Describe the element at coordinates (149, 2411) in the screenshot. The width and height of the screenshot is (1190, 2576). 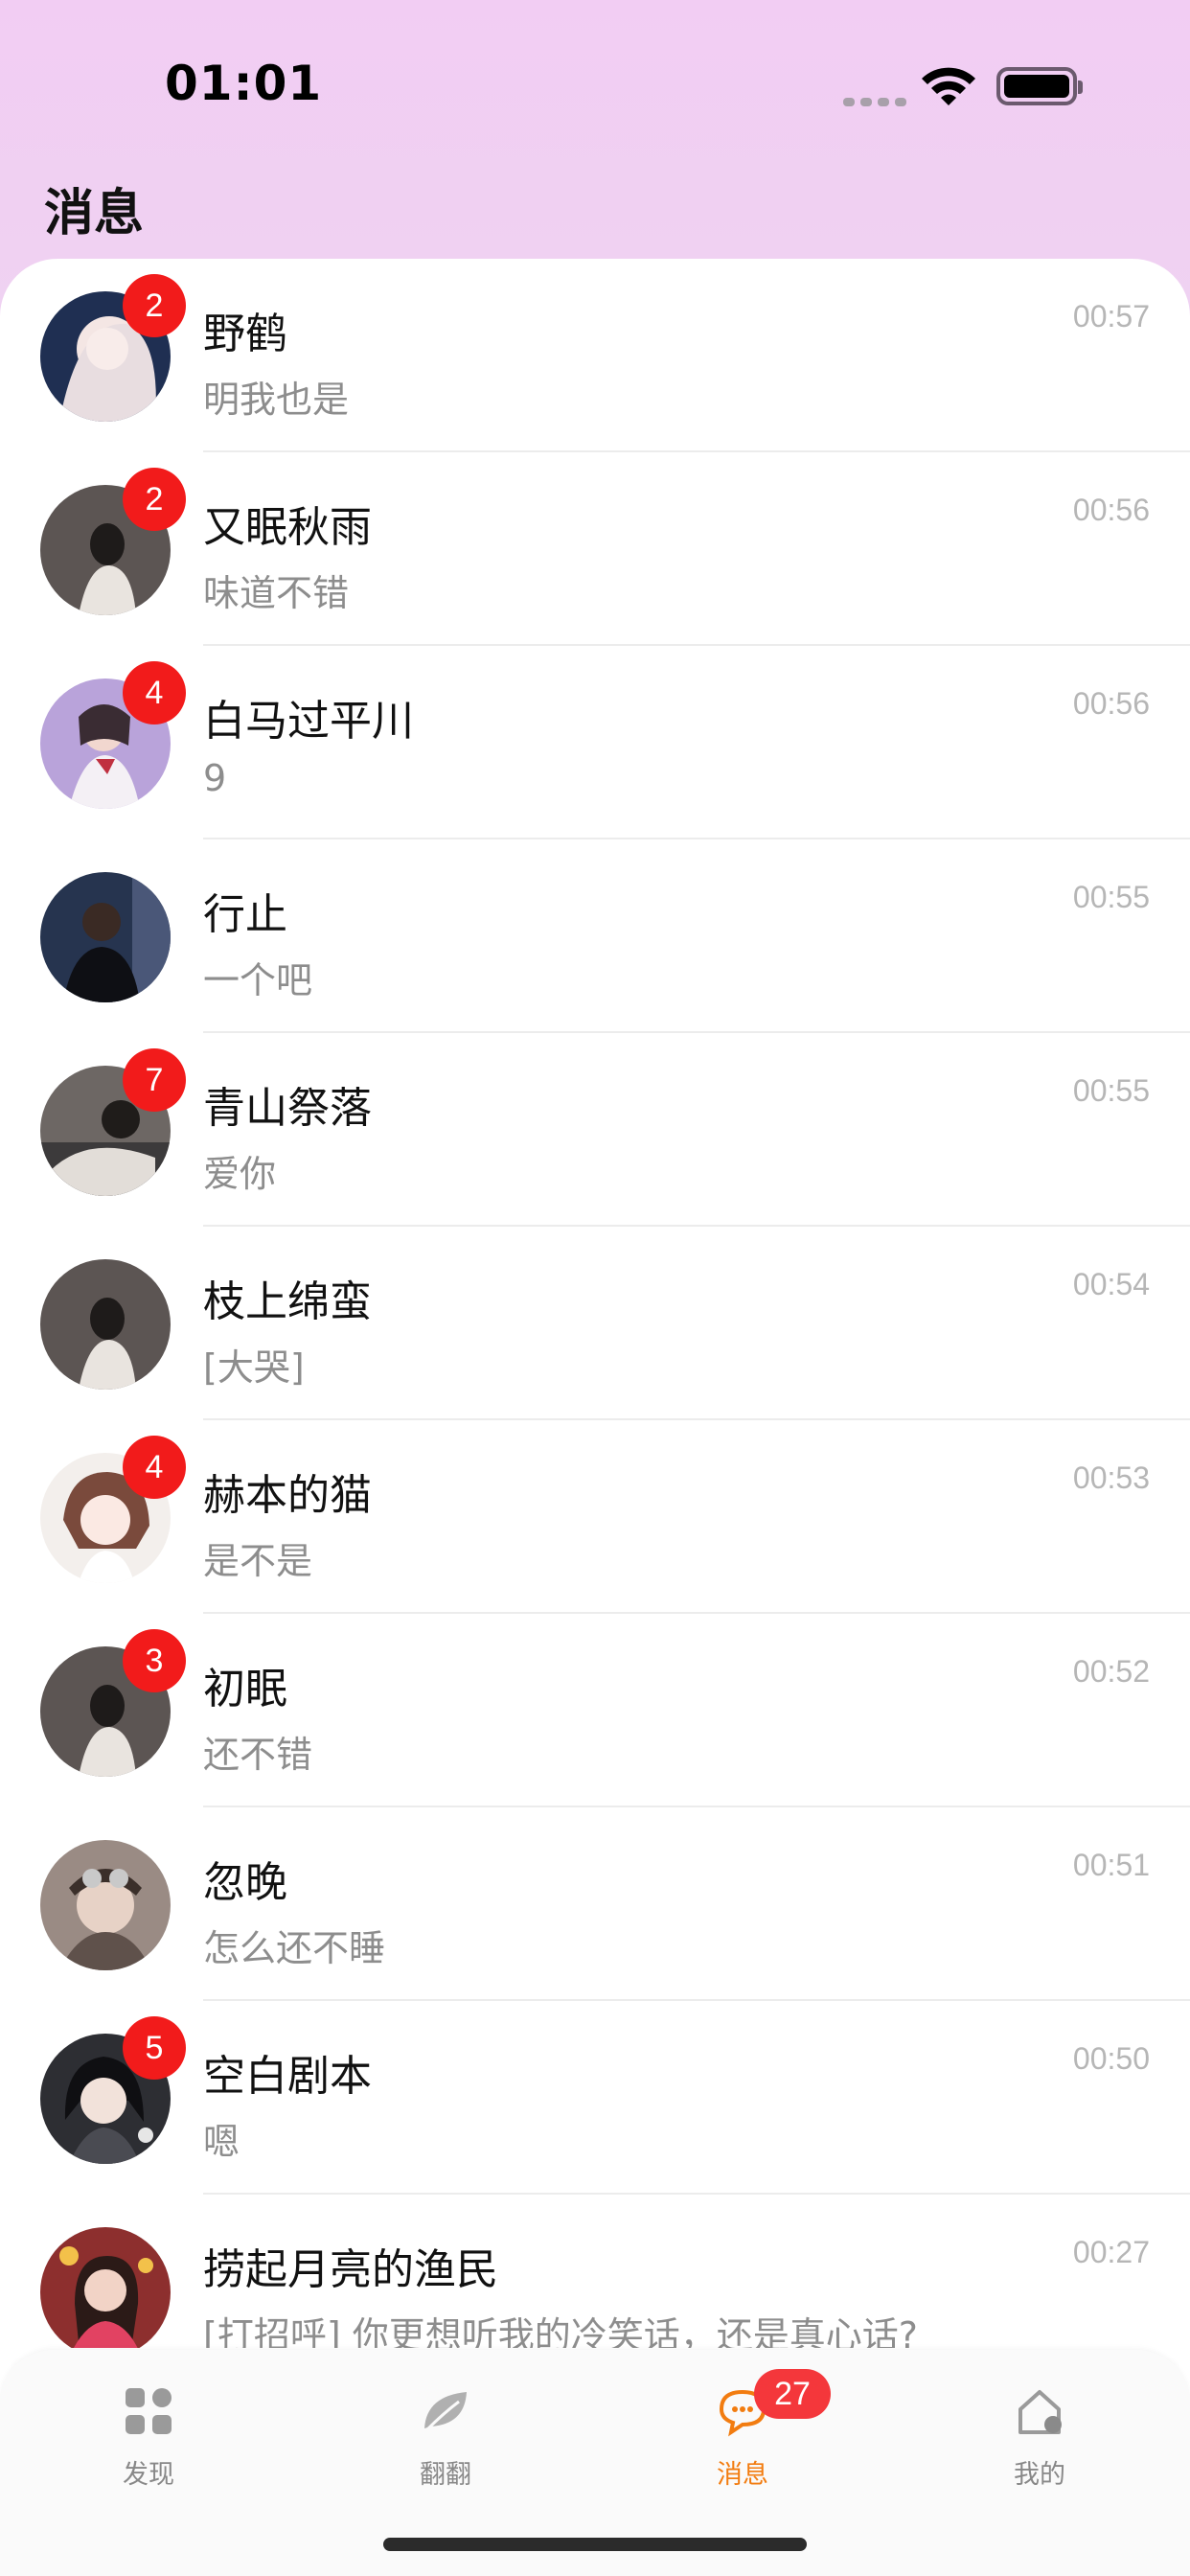
I see `discover-grid-icon` at that location.